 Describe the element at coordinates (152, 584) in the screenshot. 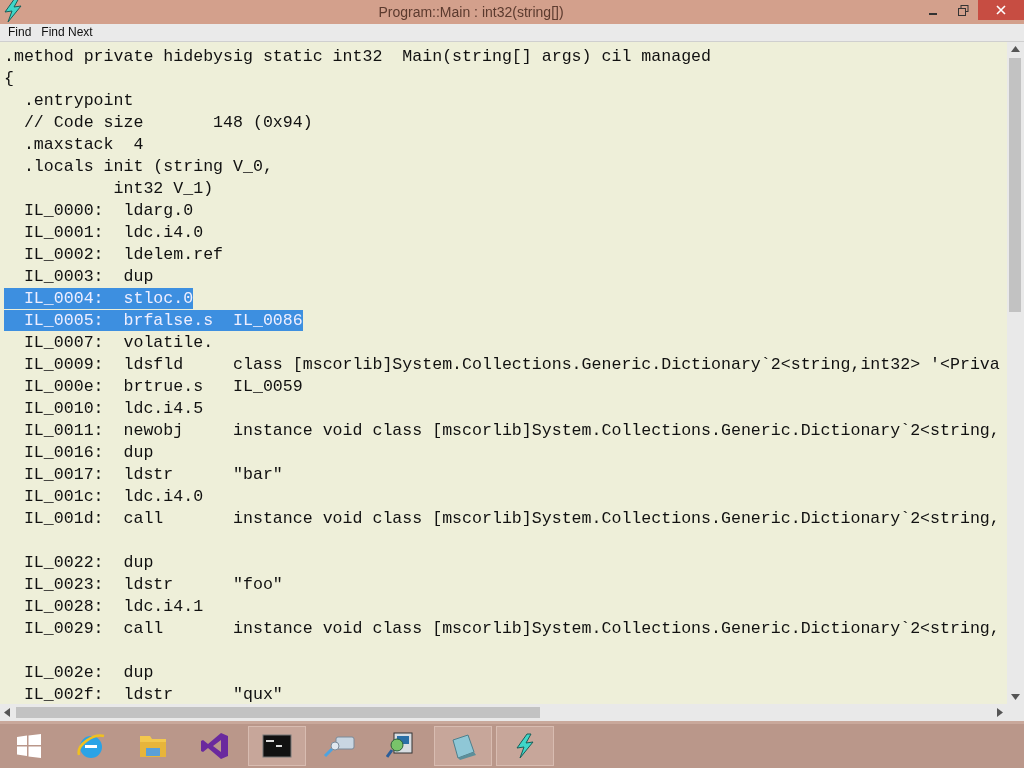

I see `code-line: IL_0023: ldstr "foo"` at that location.